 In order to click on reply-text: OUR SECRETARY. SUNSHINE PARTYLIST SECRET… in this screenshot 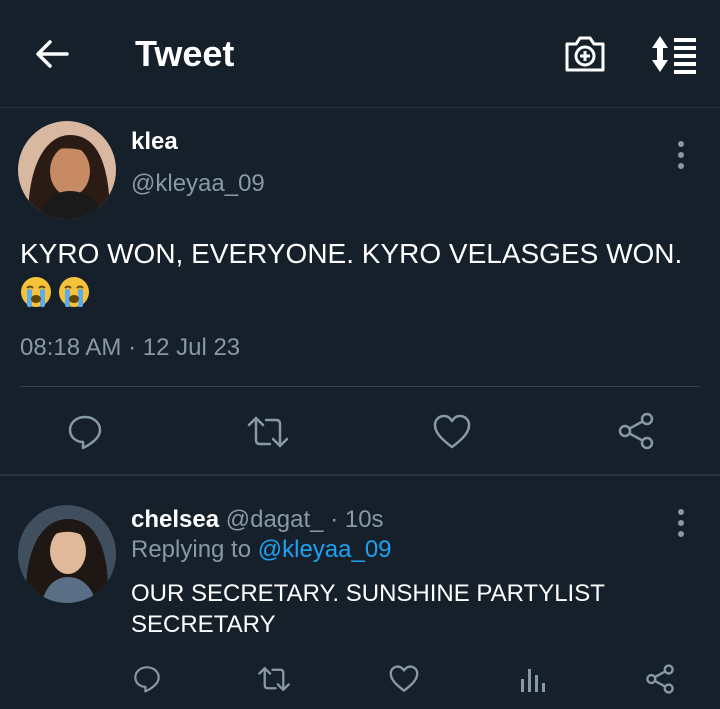, I will do `click(368, 609)`.